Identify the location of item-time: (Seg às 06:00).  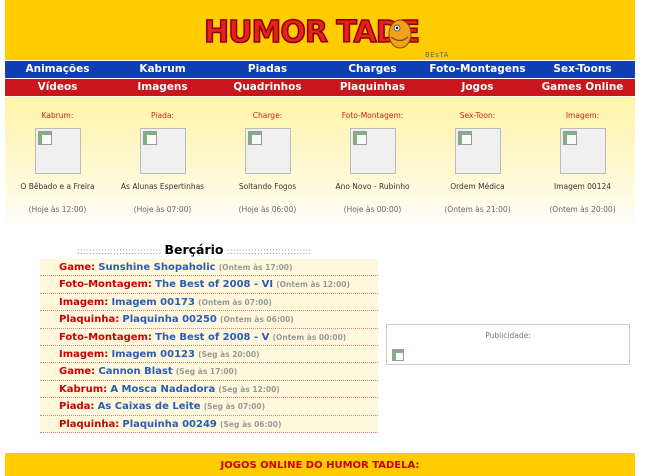
(251, 424).